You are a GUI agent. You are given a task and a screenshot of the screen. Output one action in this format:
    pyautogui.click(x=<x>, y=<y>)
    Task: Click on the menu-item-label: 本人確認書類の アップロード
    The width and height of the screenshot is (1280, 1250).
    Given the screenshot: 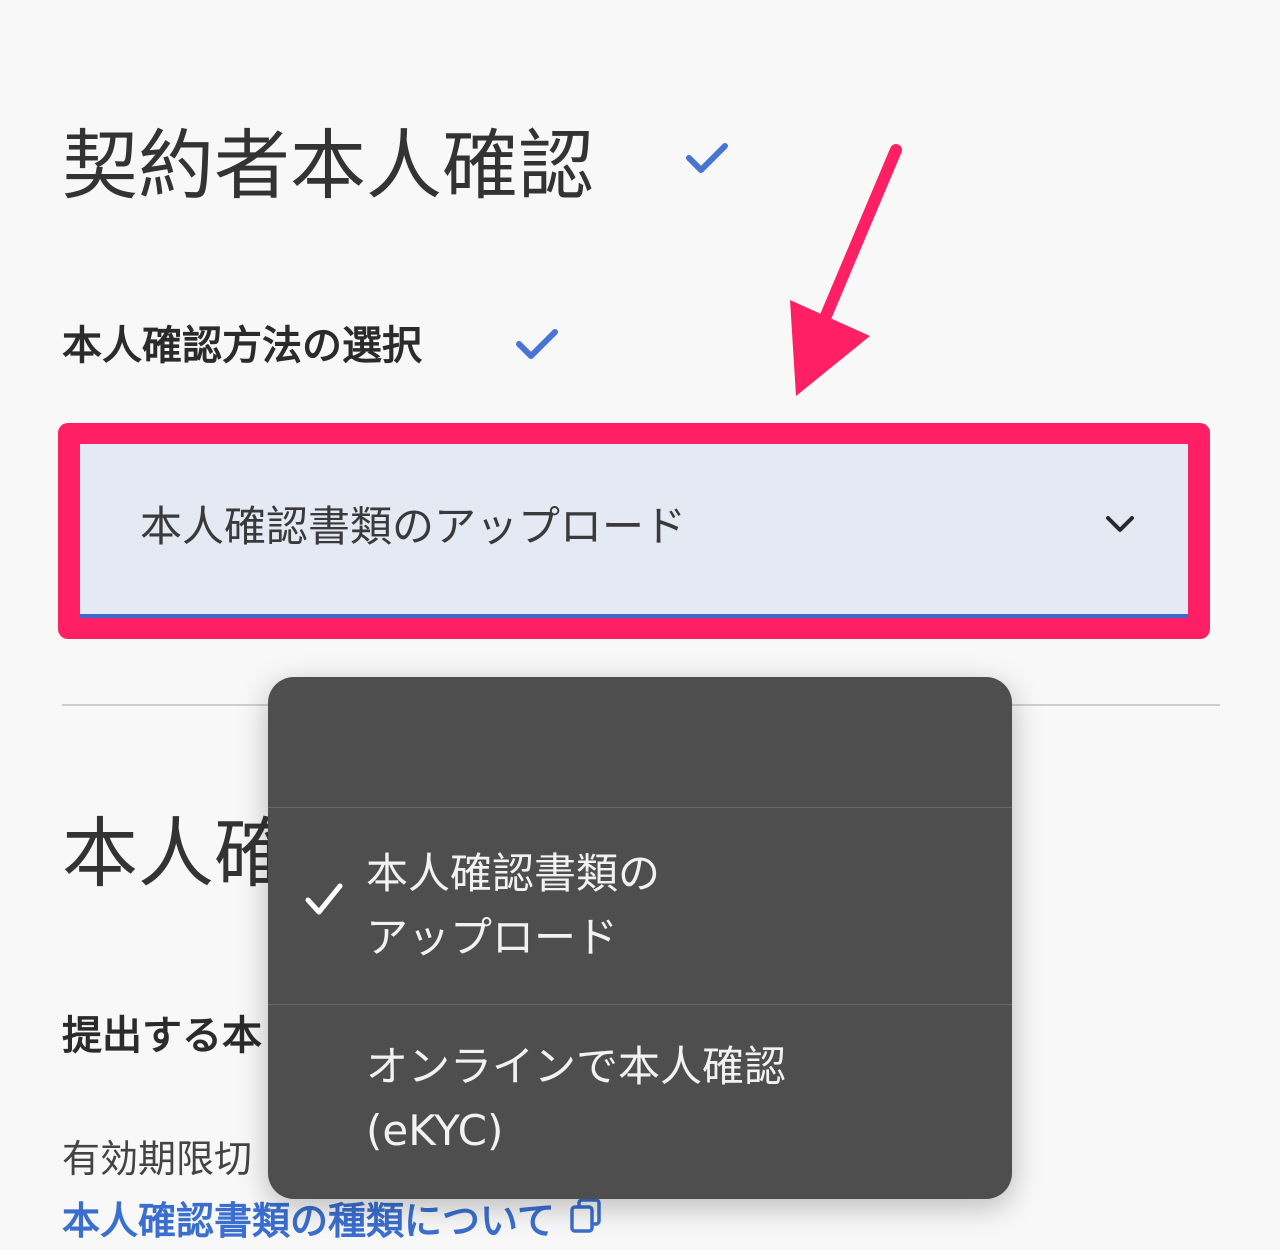 What is the action you would take?
    pyautogui.click(x=666, y=906)
    